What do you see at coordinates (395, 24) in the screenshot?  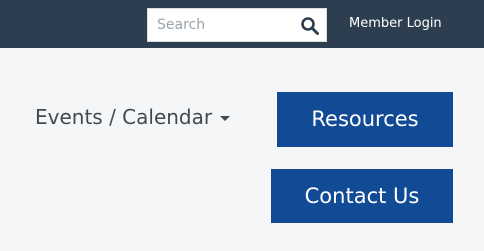 I see `member-login-link: Member Login` at bounding box center [395, 24].